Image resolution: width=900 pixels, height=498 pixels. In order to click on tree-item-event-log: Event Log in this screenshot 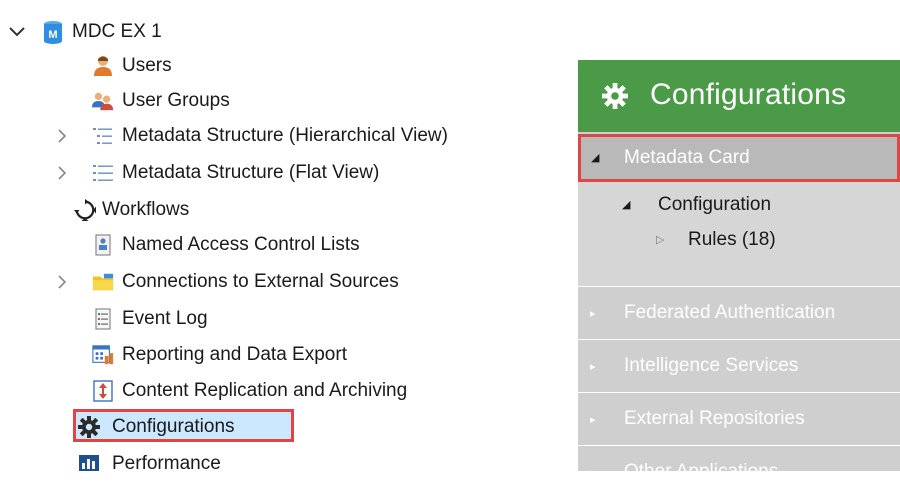, I will do `click(150, 319)`.